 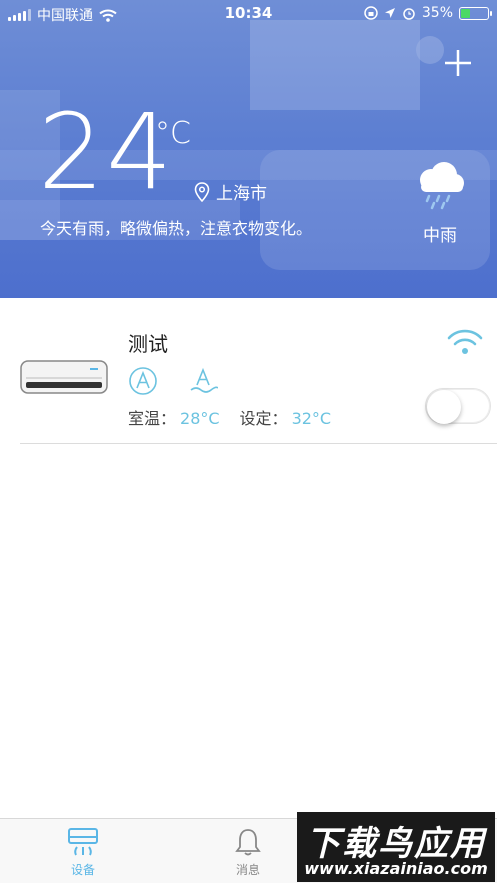 What do you see at coordinates (83, 842) in the screenshot?
I see `device-icon` at bounding box center [83, 842].